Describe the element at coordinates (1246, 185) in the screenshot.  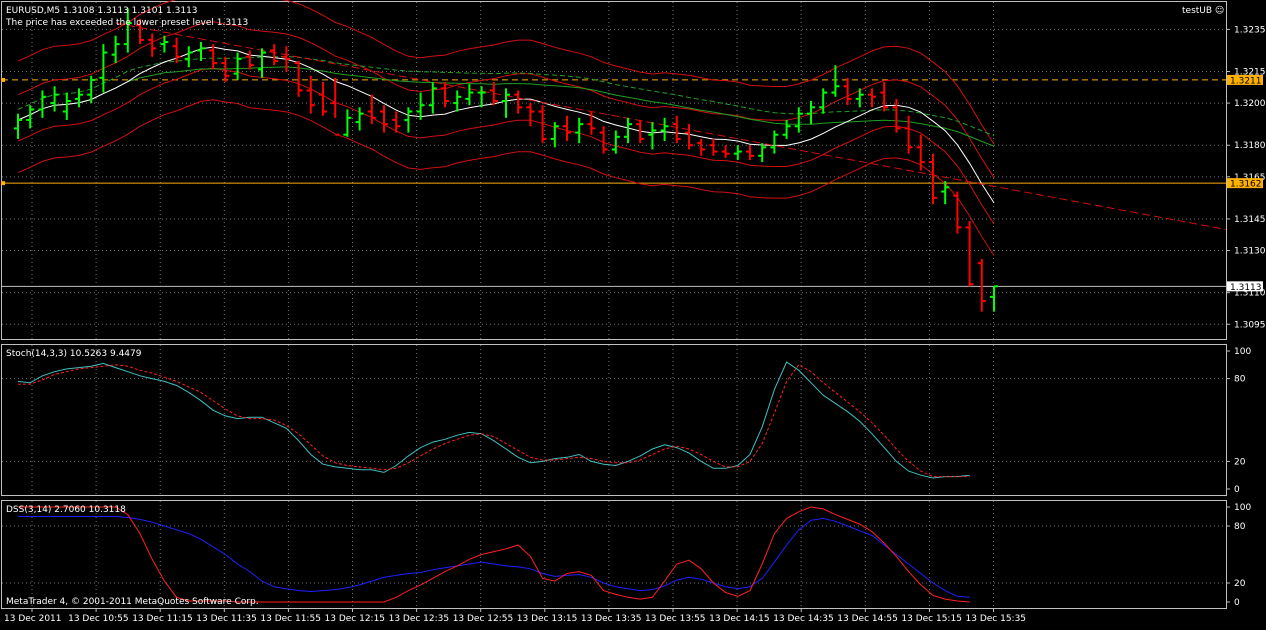
I see `price-badge-label: 1.3162` at that location.